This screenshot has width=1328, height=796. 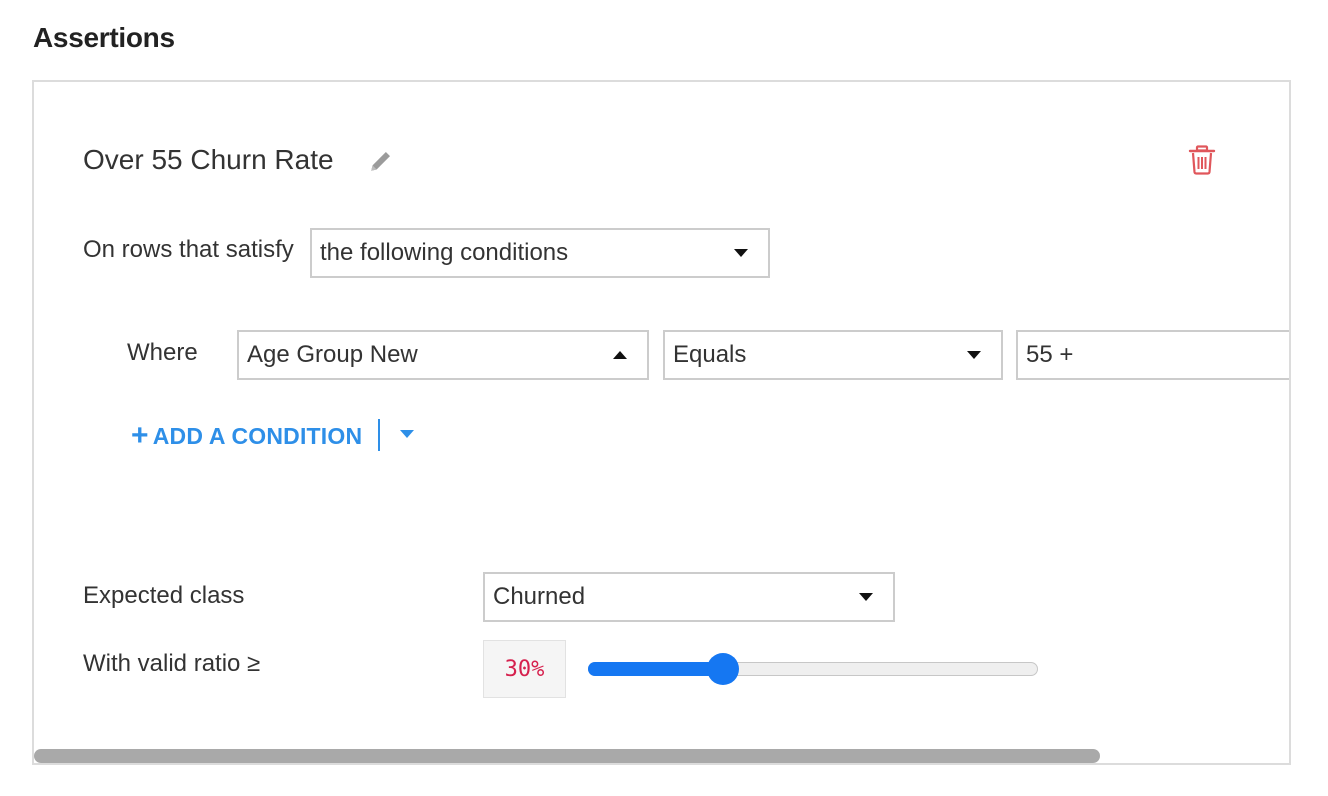 I want to click on valid-ratio-label: With valid ratio ≥, so click(x=172, y=663).